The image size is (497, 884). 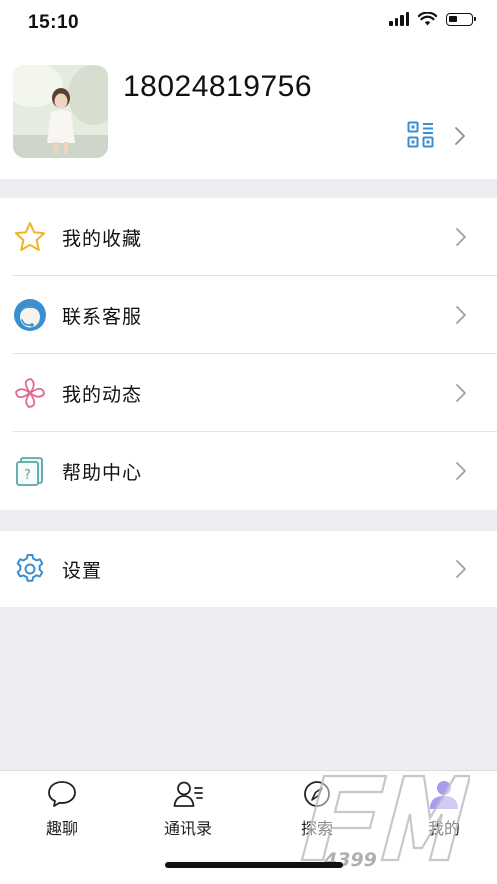 I want to click on chat-bubble-icon, so click(x=62, y=794).